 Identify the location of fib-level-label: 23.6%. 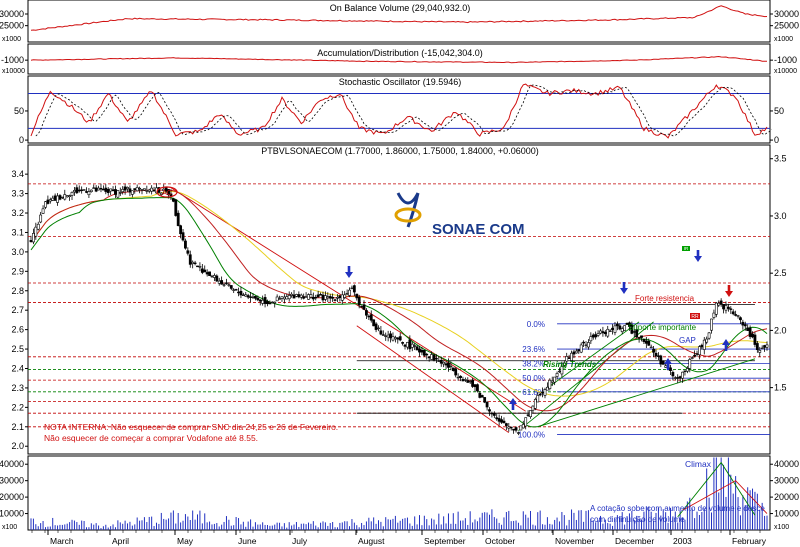
(533, 349).